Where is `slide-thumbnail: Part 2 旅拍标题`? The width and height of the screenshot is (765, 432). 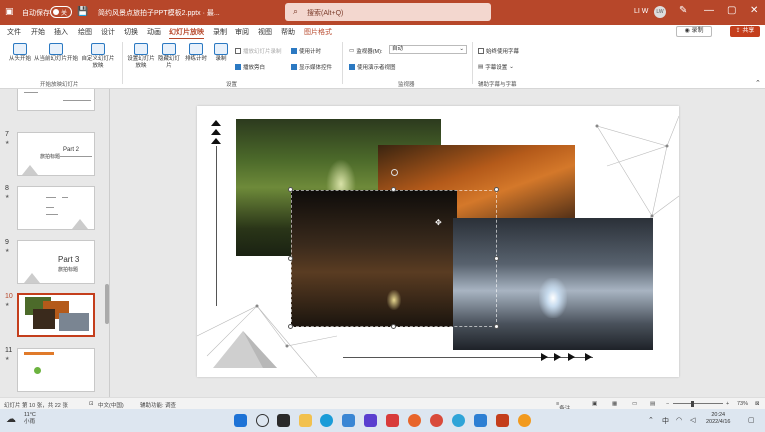
slide-thumbnail: Part 2 旅拍标题 is located at coordinates (56, 154).